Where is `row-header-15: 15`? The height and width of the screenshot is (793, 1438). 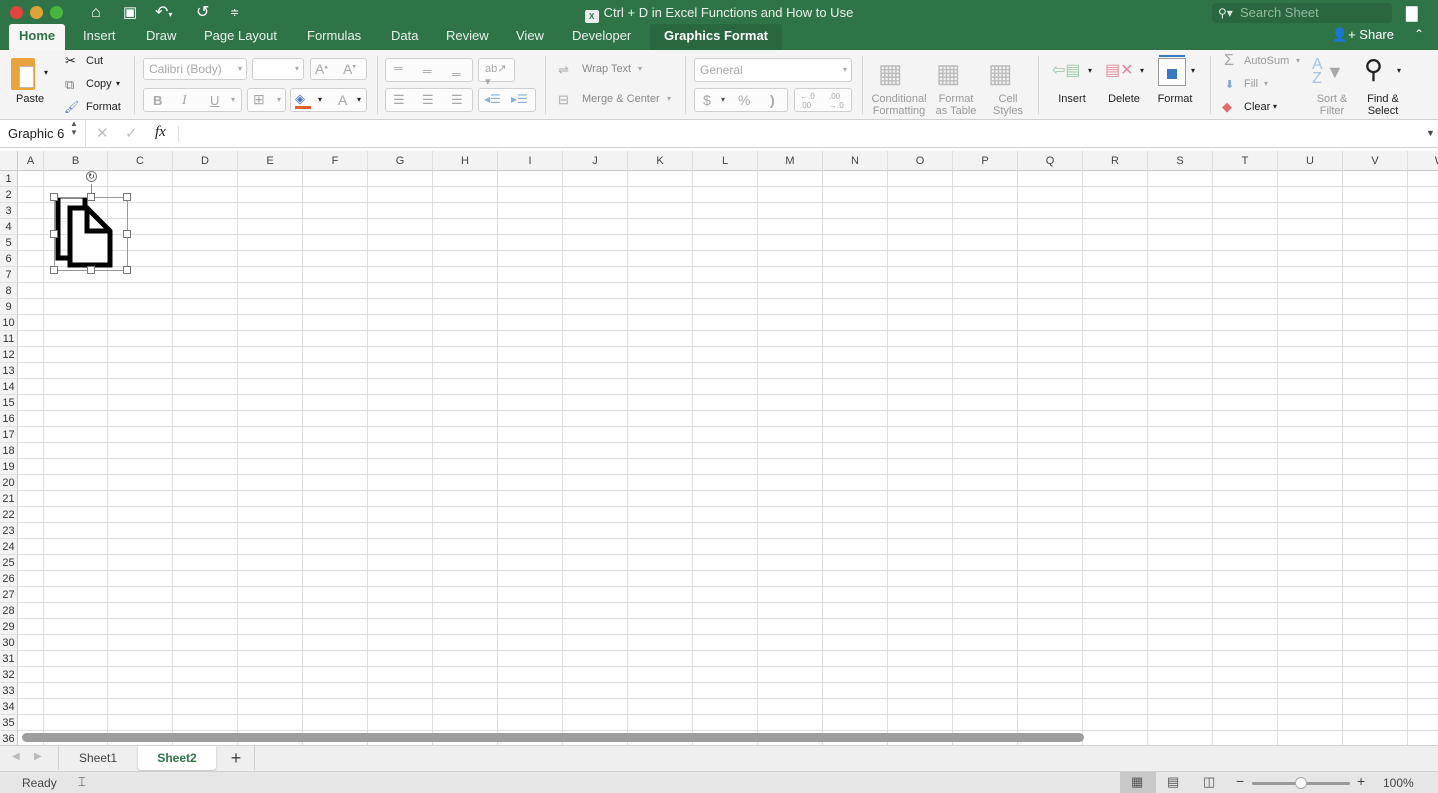 row-header-15: 15 is located at coordinates (9, 403).